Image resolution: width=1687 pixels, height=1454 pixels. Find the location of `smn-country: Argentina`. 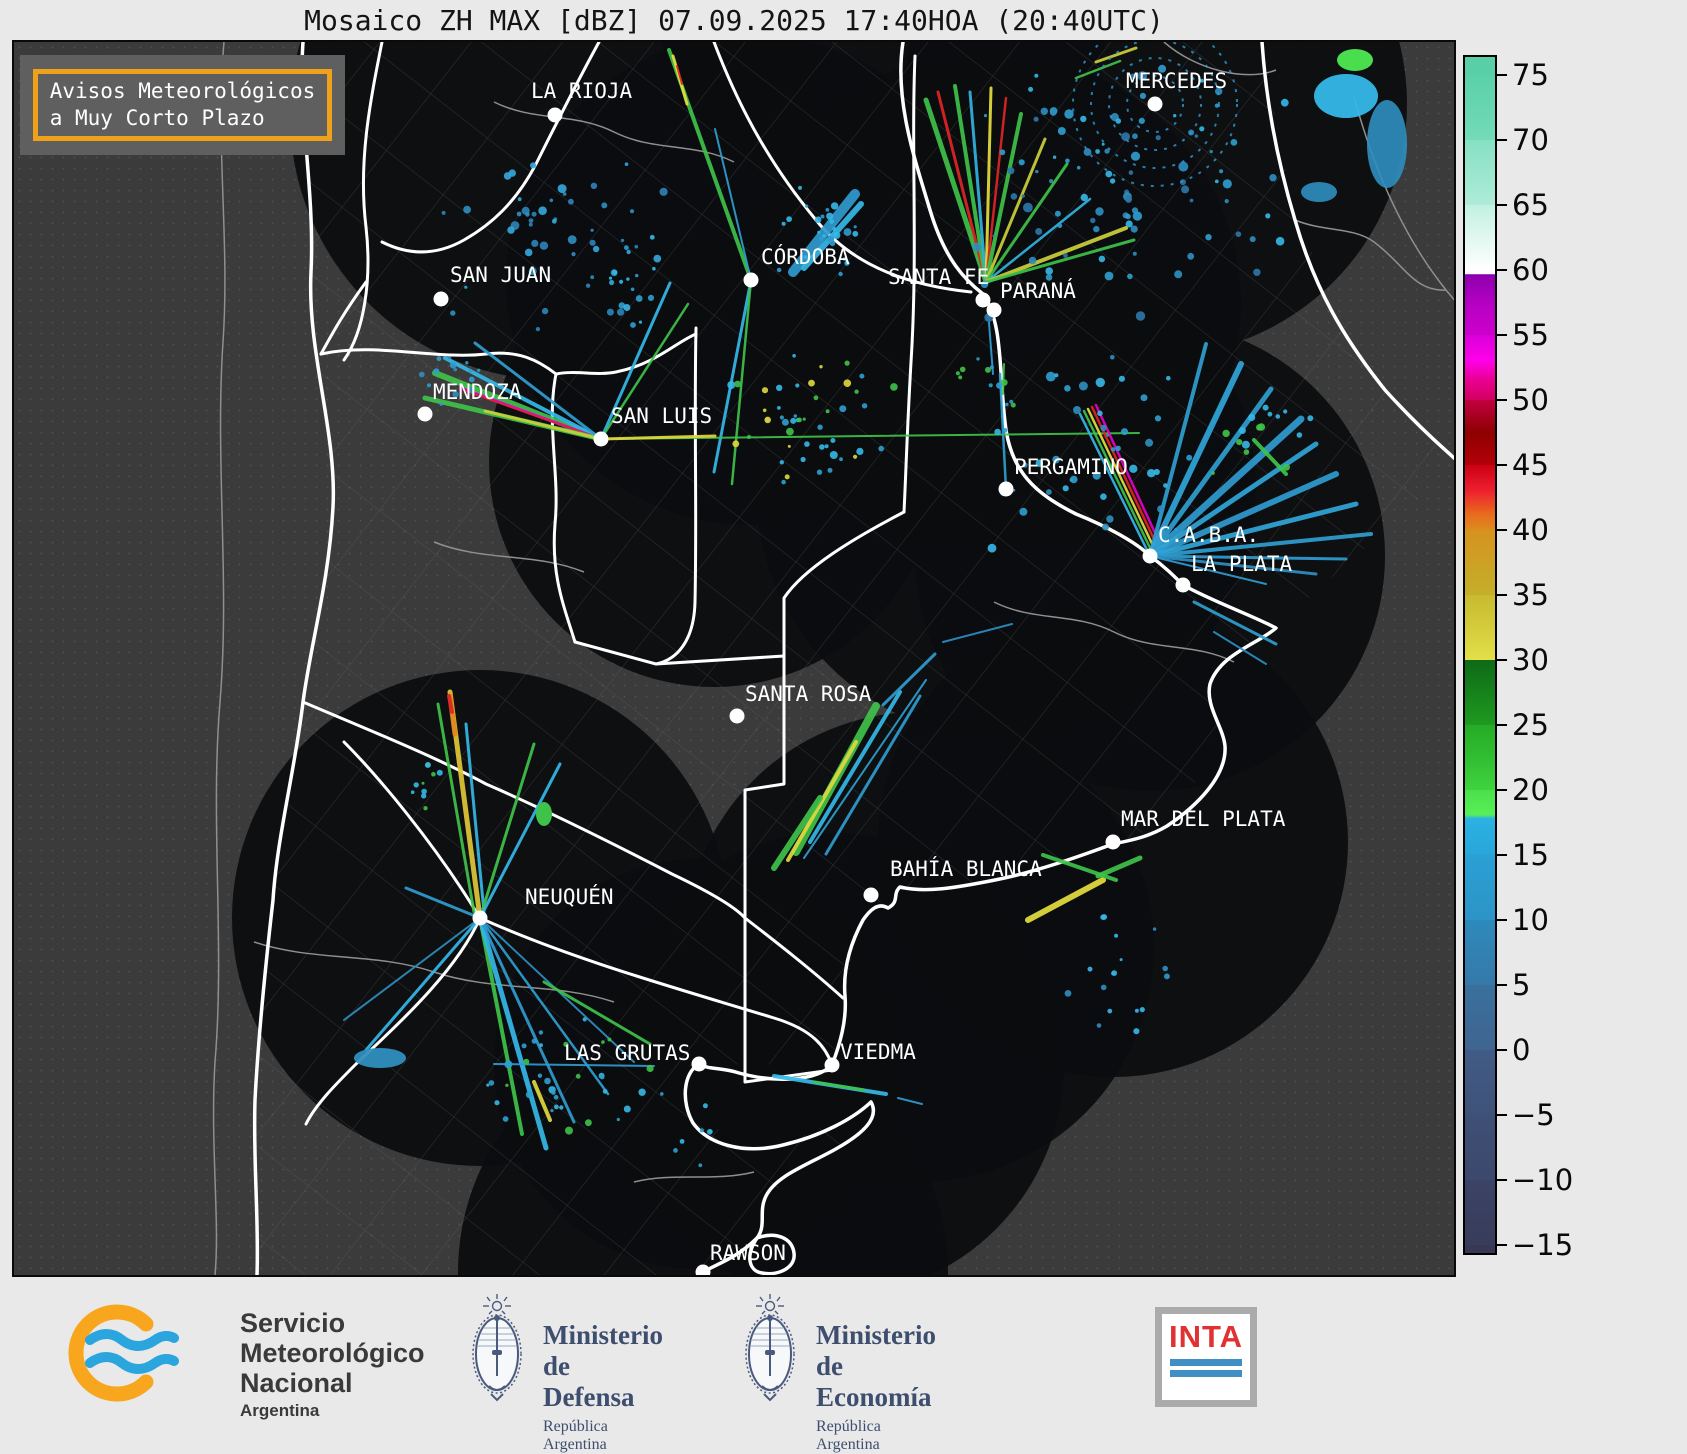

smn-country: Argentina is located at coordinates (280, 1410).